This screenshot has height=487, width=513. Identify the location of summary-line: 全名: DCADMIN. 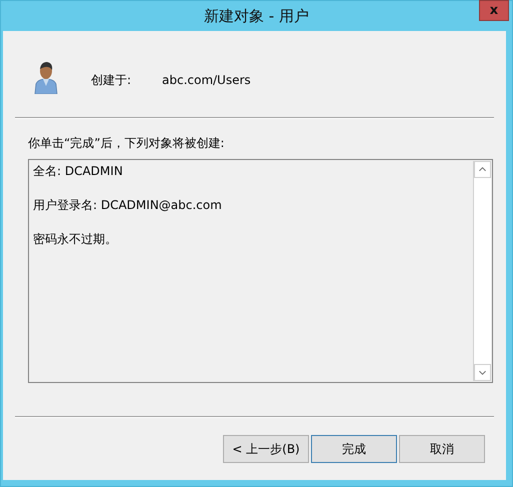
(78, 171).